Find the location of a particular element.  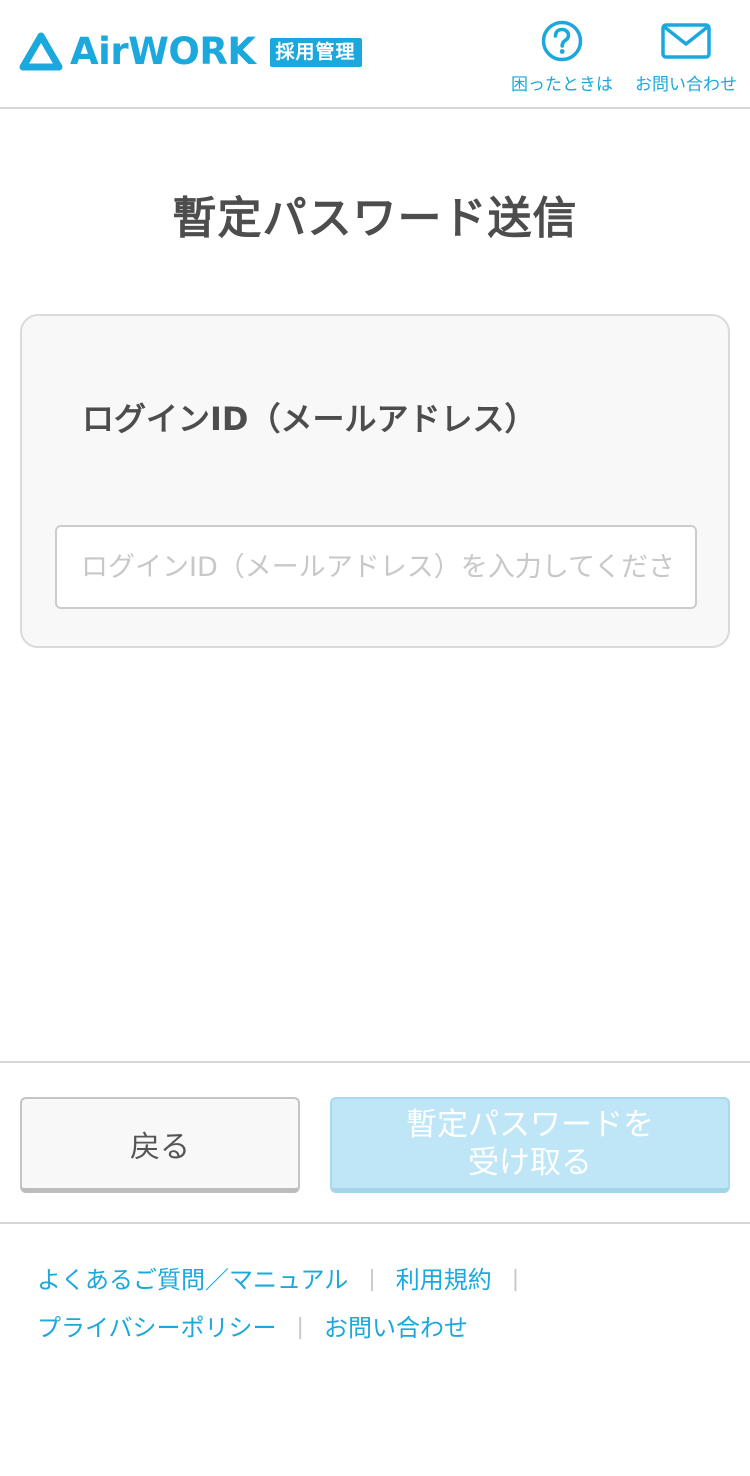

logo-badge: 採用管理 is located at coordinates (315, 52).